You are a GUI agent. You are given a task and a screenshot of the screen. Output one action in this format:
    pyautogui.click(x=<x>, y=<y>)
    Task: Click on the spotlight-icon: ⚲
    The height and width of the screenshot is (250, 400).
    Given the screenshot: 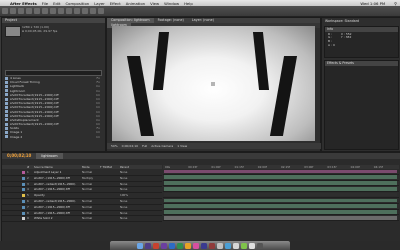 What is the action you would take?
    pyautogui.click(x=395, y=3)
    